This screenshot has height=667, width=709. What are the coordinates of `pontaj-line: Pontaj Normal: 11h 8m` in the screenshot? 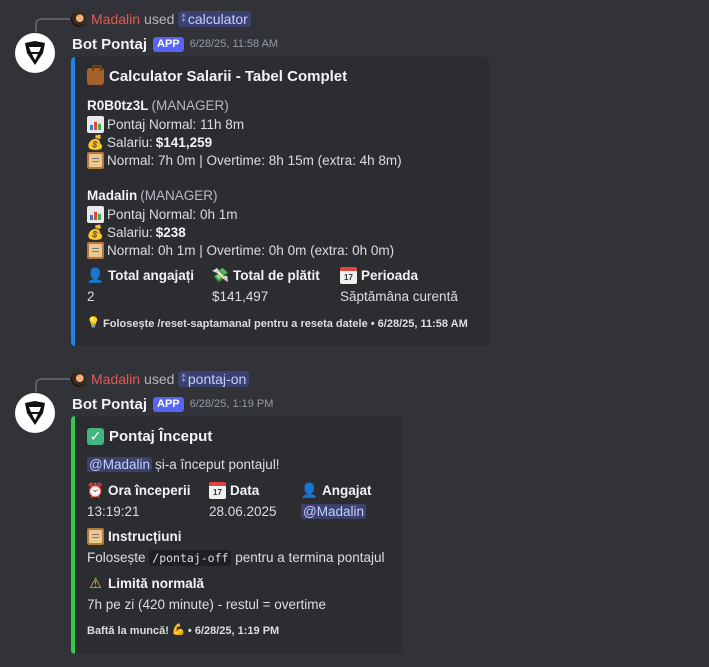 It's located at (165, 124).